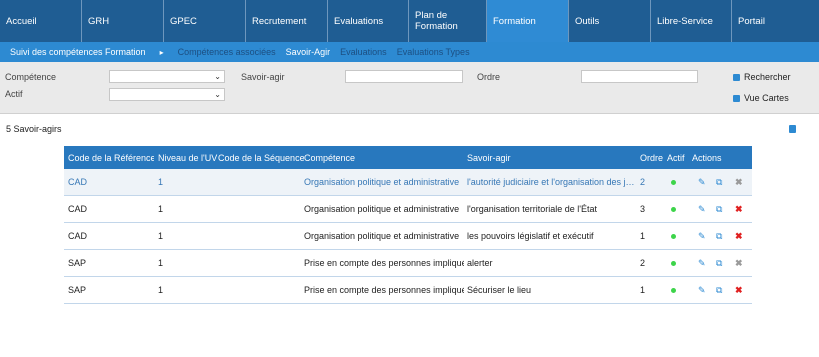 Image resolution: width=819 pixels, height=357 pixels. Describe the element at coordinates (489, 77) in the screenshot. I see `ordre-label: Ordre` at that location.